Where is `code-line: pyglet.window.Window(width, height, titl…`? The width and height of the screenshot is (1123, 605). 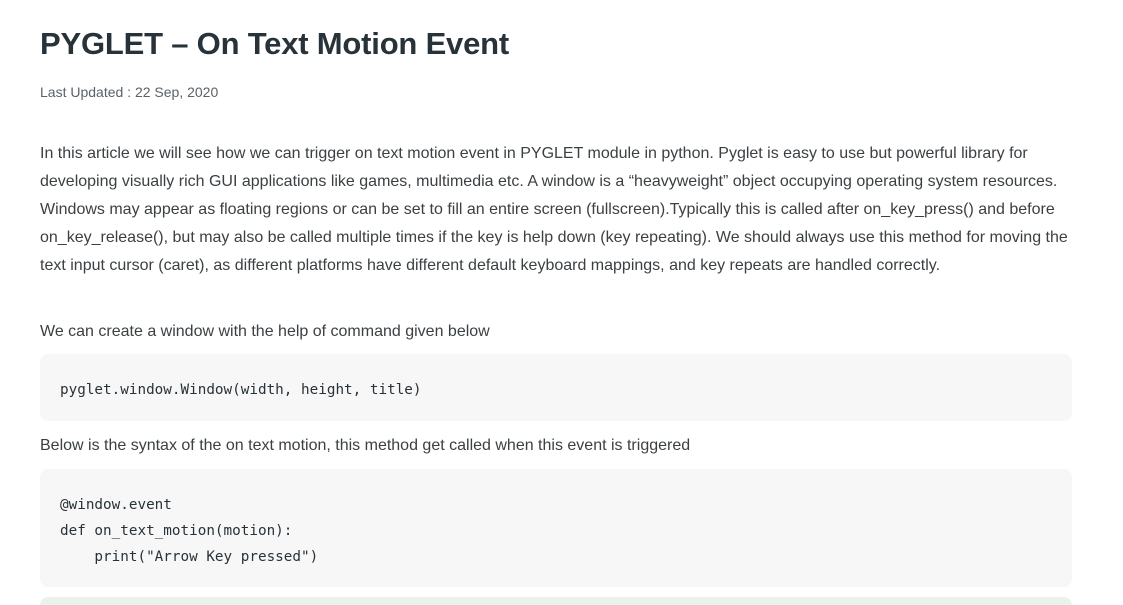
code-line: pyglet.window.Window(width, height, titl… is located at coordinates (241, 390).